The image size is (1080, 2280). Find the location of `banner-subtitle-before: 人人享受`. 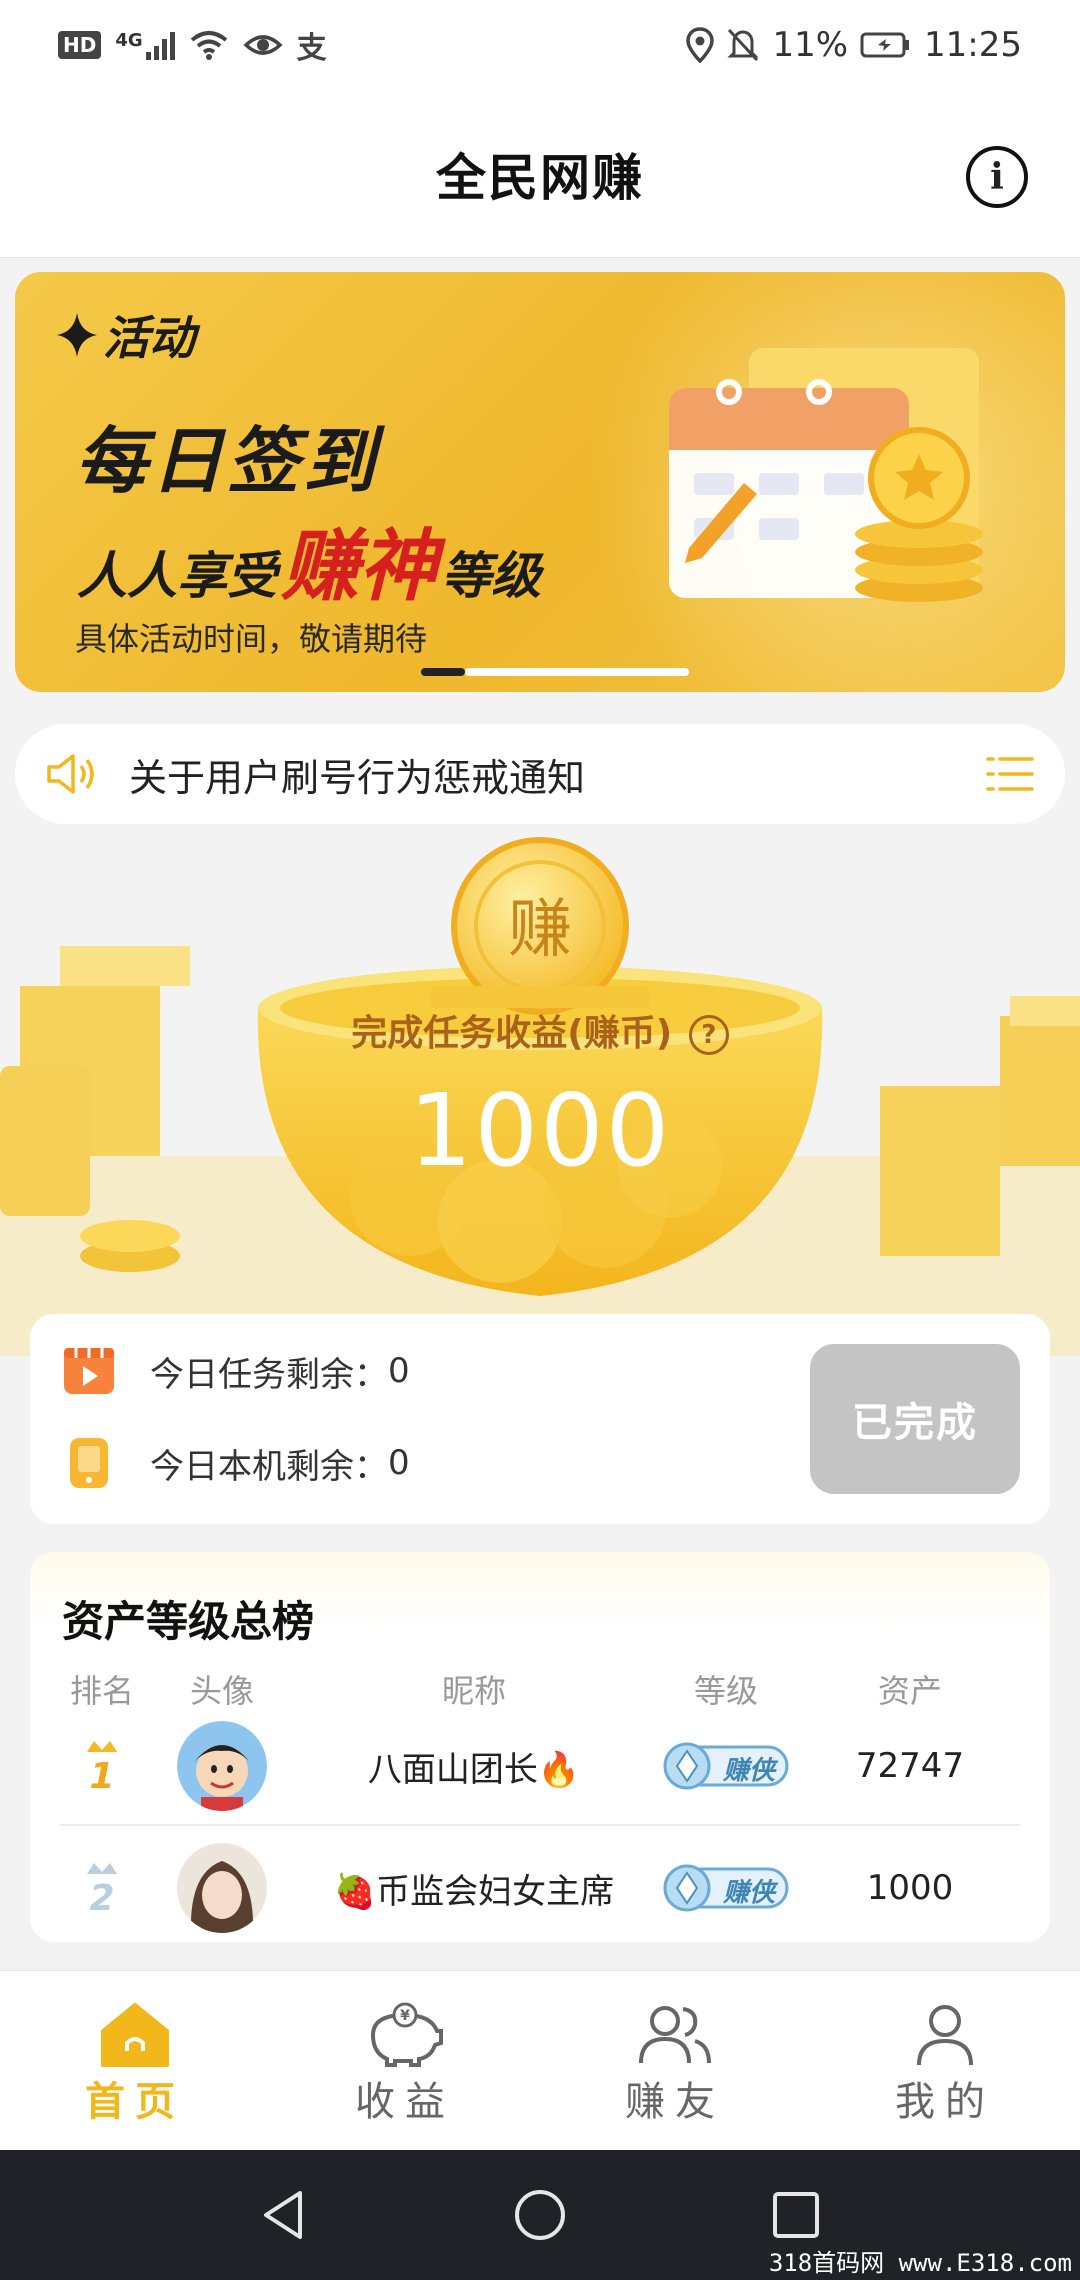

banner-subtitle-before: 人人享受 is located at coordinates (177, 576).